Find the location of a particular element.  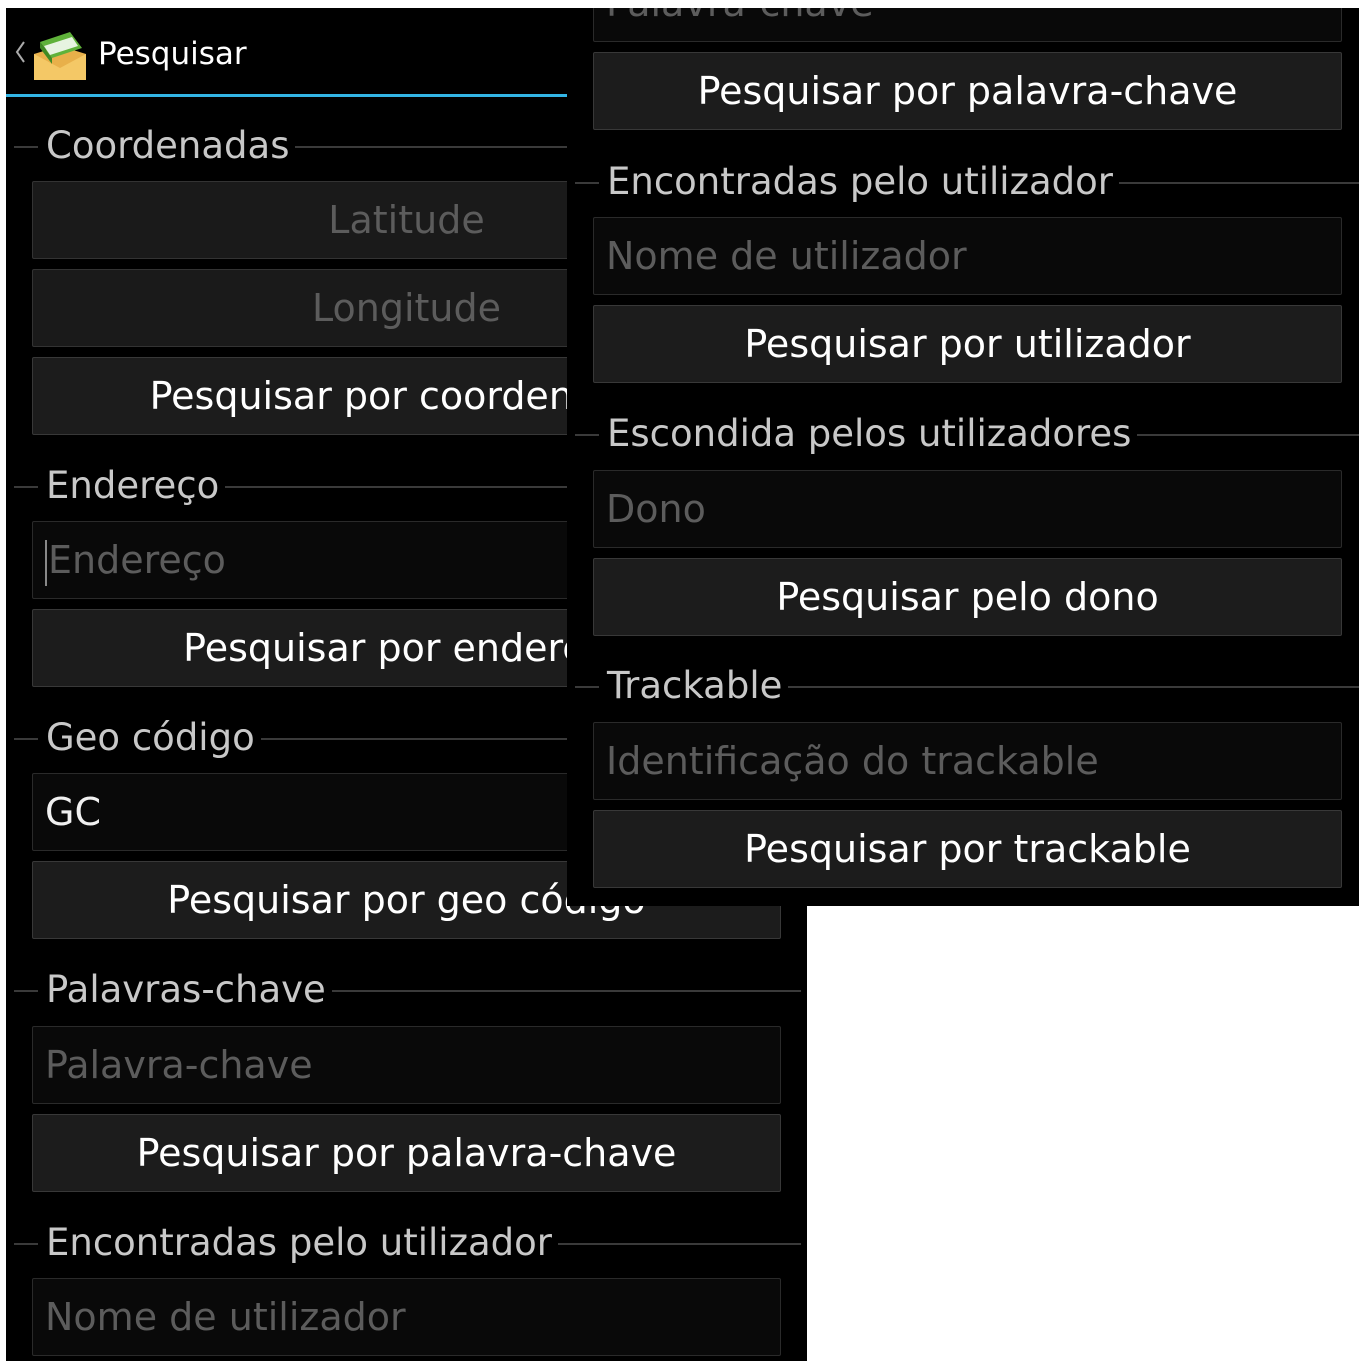

section-header-keywords: Palavras-chave is located at coordinates (406, 990).